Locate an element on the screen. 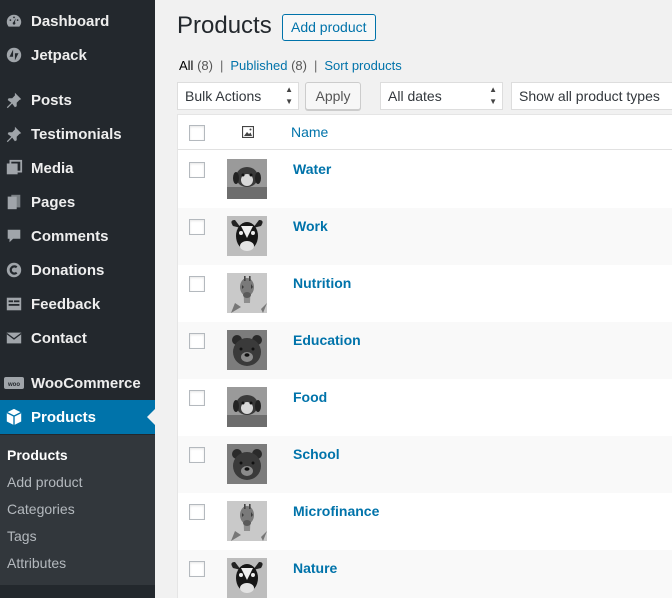  menu-label: Testimonials is located at coordinates (76, 134).